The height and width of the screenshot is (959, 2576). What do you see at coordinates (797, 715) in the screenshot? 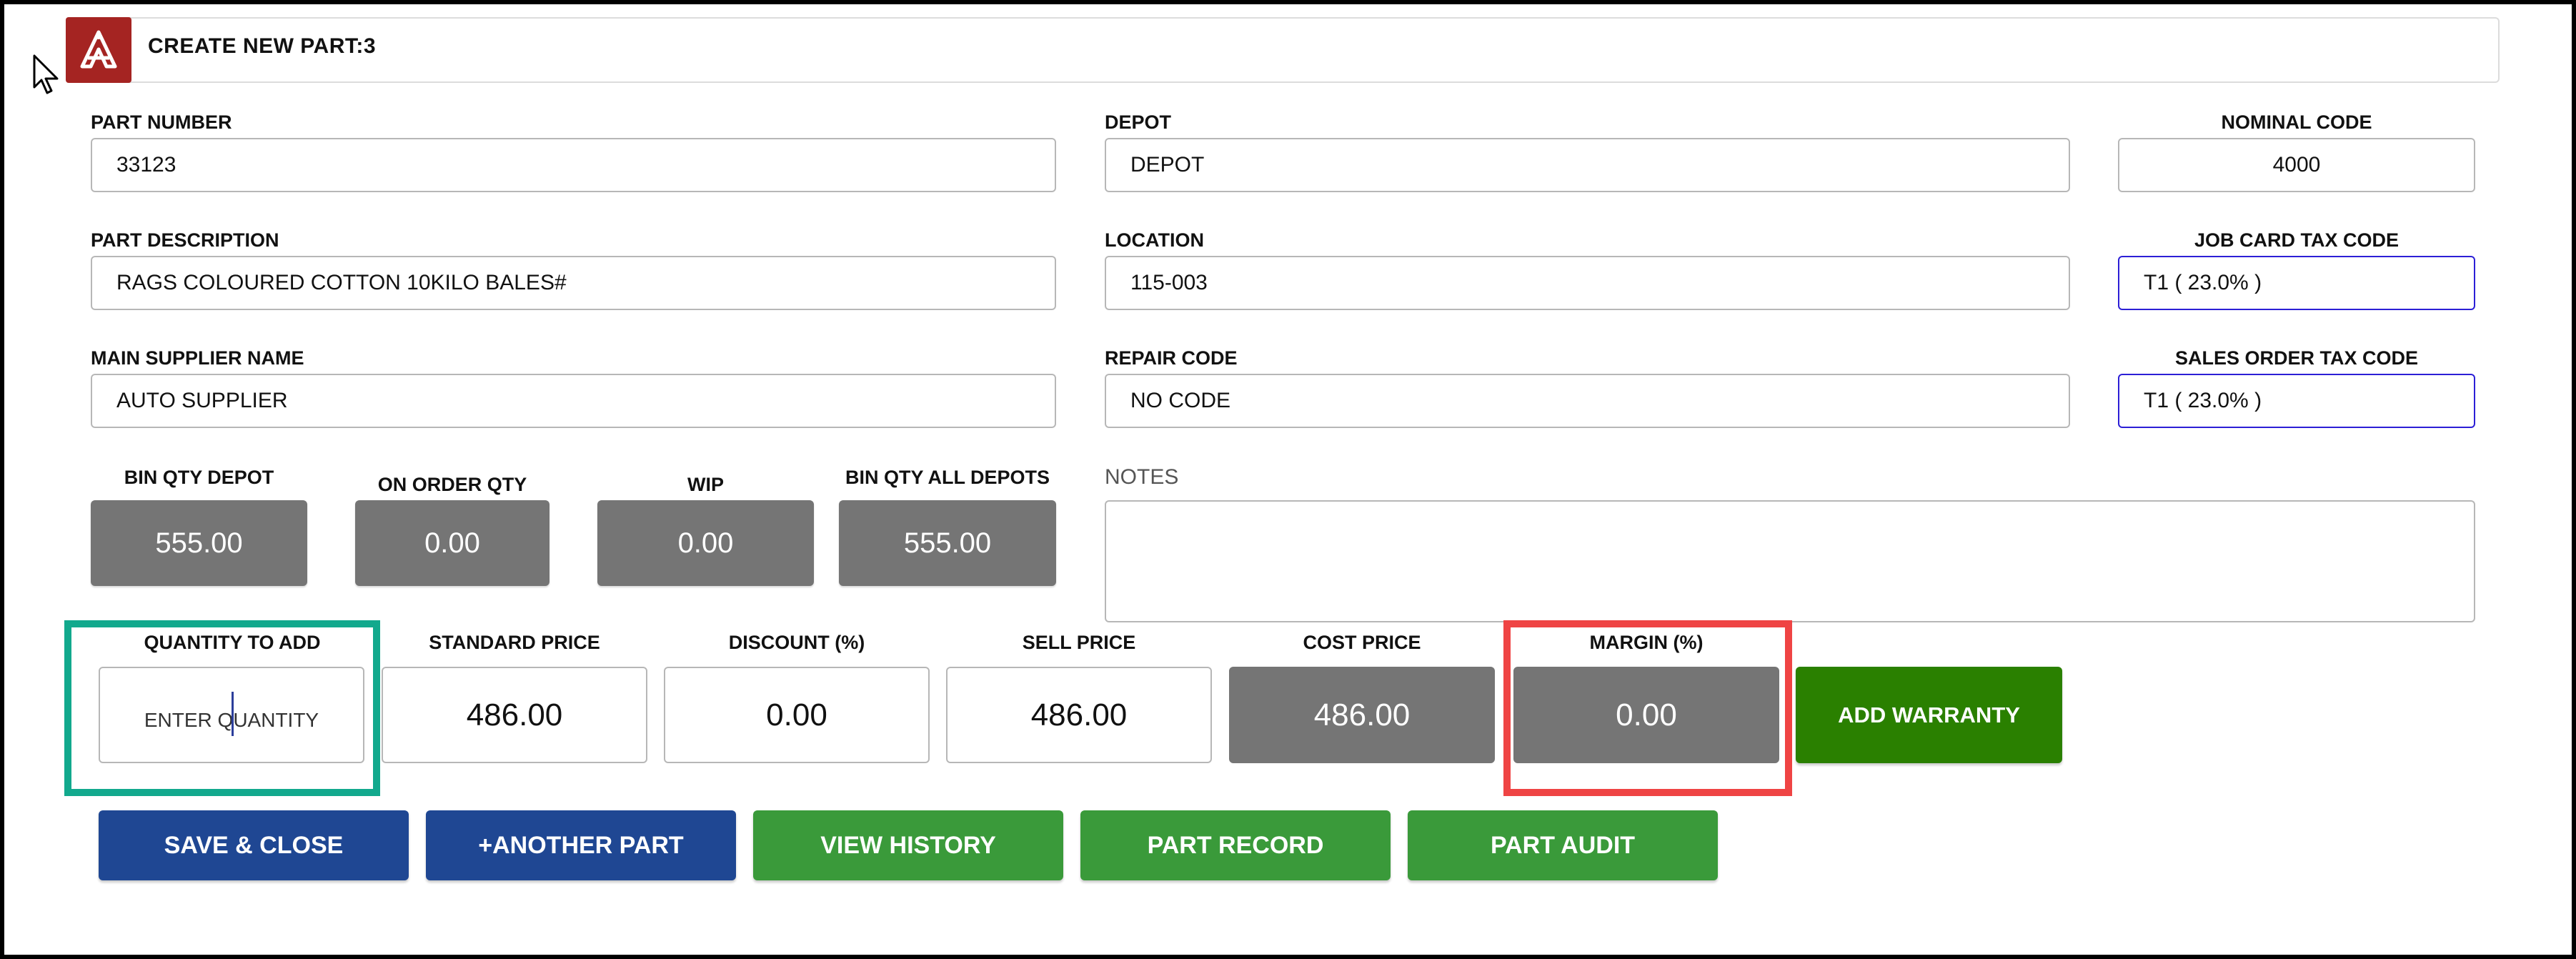
I see `discount-field: 0.00` at bounding box center [797, 715].